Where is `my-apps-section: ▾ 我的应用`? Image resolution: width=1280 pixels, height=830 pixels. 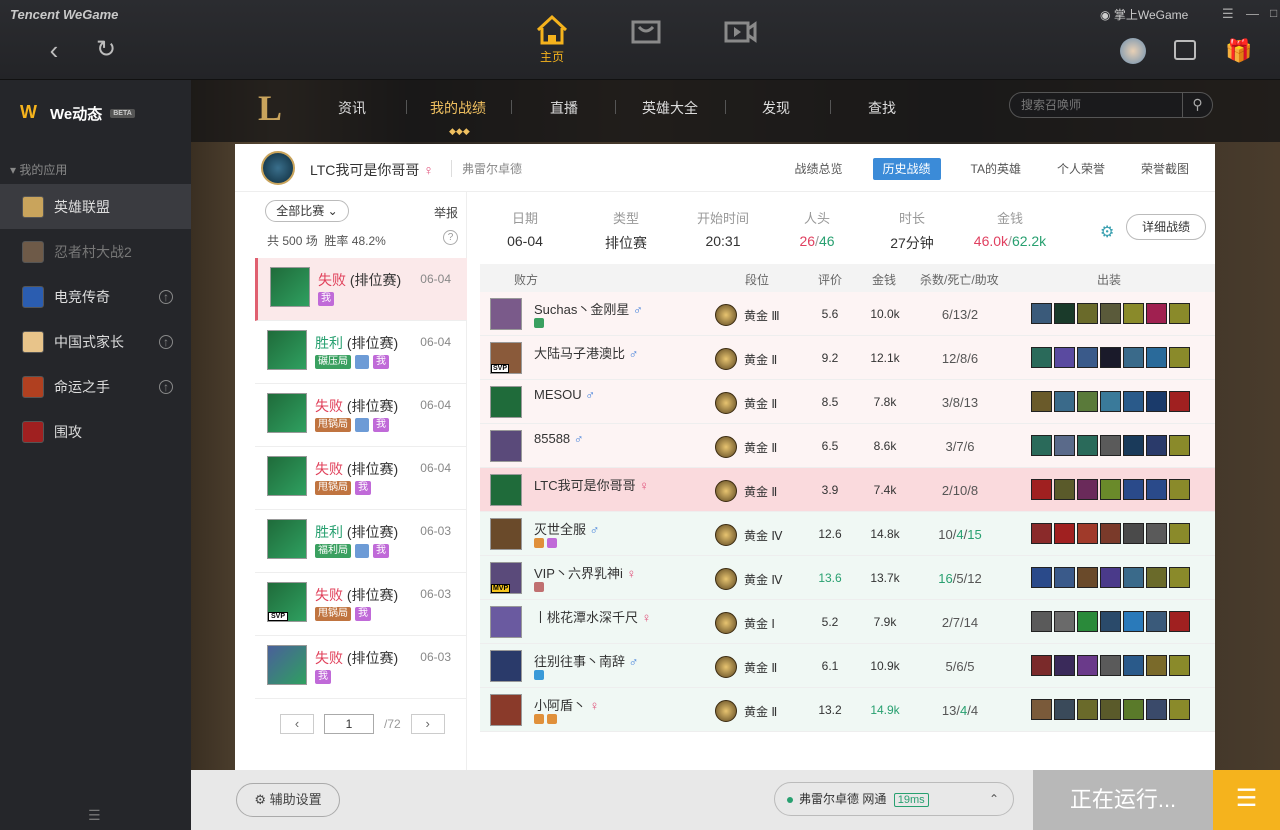 my-apps-section: ▾ 我的应用 is located at coordinates (38, 169).